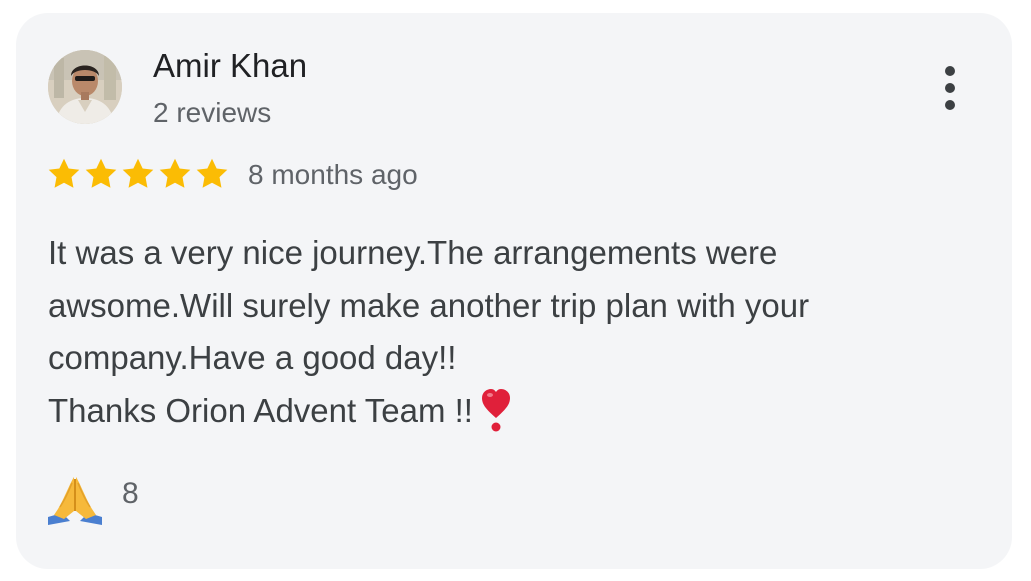 The image size is (1031, 581). What do you see at coordinates (260, 410) in the screenshot?
I see `review-text-line: Thanks Orion Advent Team !!` at bounding box center [260, 410].